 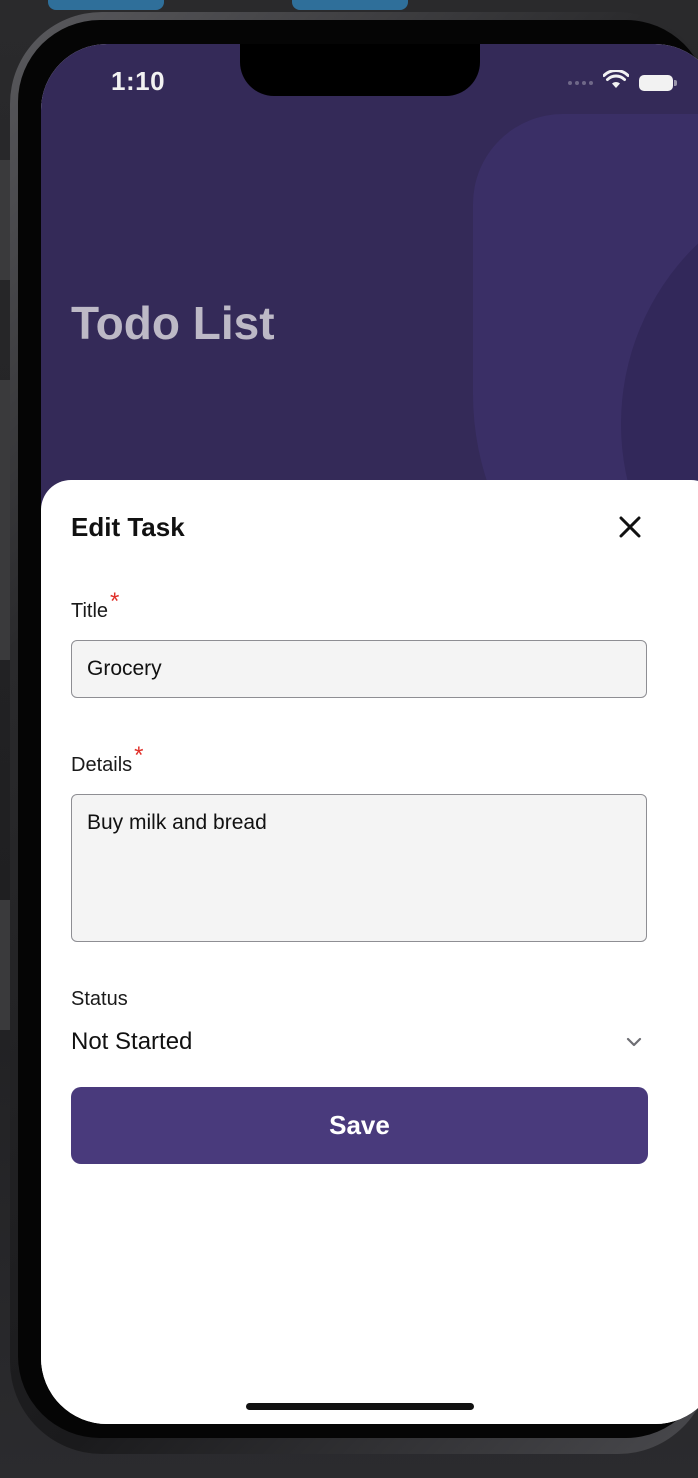 I want to click on battery-icon, so click(x=658, y=82).